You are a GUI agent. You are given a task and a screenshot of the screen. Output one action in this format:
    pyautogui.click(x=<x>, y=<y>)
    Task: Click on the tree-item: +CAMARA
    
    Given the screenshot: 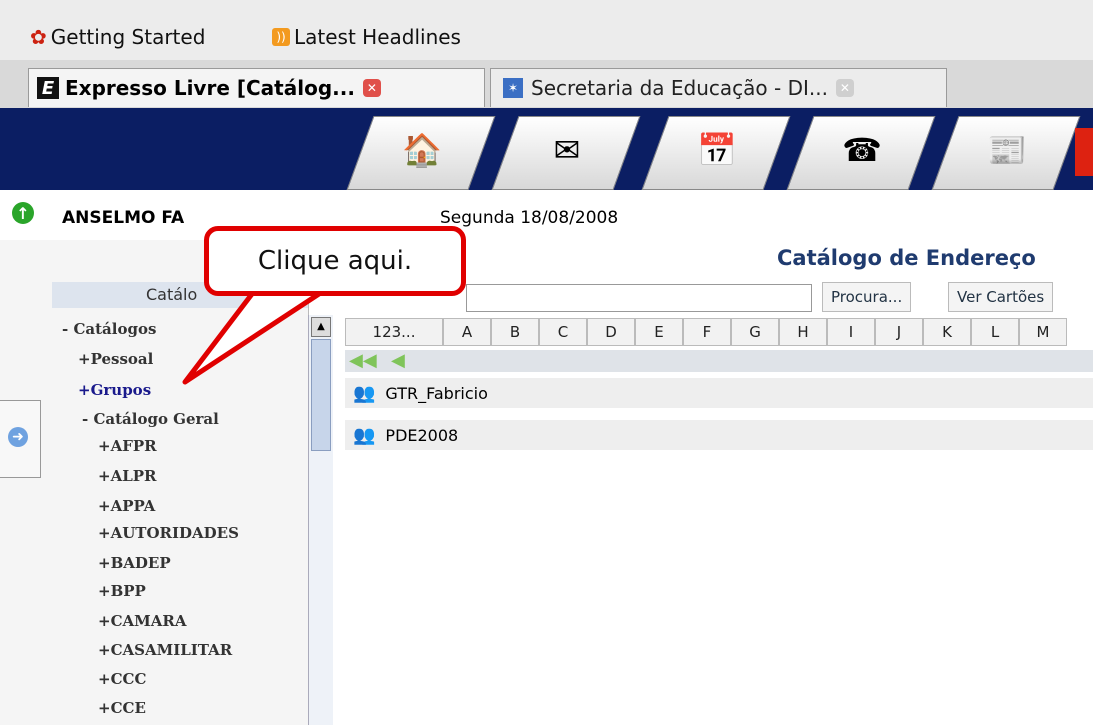 What is the action you would take?
    pyautogui.click(x=142, y=621)
    